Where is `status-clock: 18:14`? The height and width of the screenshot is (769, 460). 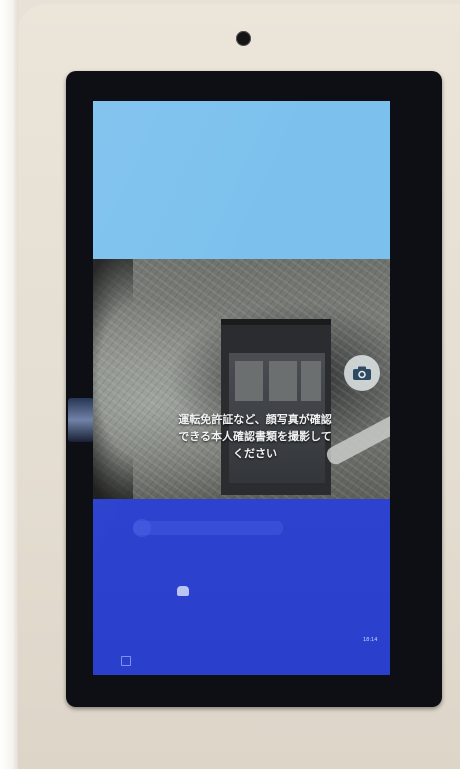
status-clock: 18:14 is located at coordinates (370, 640).